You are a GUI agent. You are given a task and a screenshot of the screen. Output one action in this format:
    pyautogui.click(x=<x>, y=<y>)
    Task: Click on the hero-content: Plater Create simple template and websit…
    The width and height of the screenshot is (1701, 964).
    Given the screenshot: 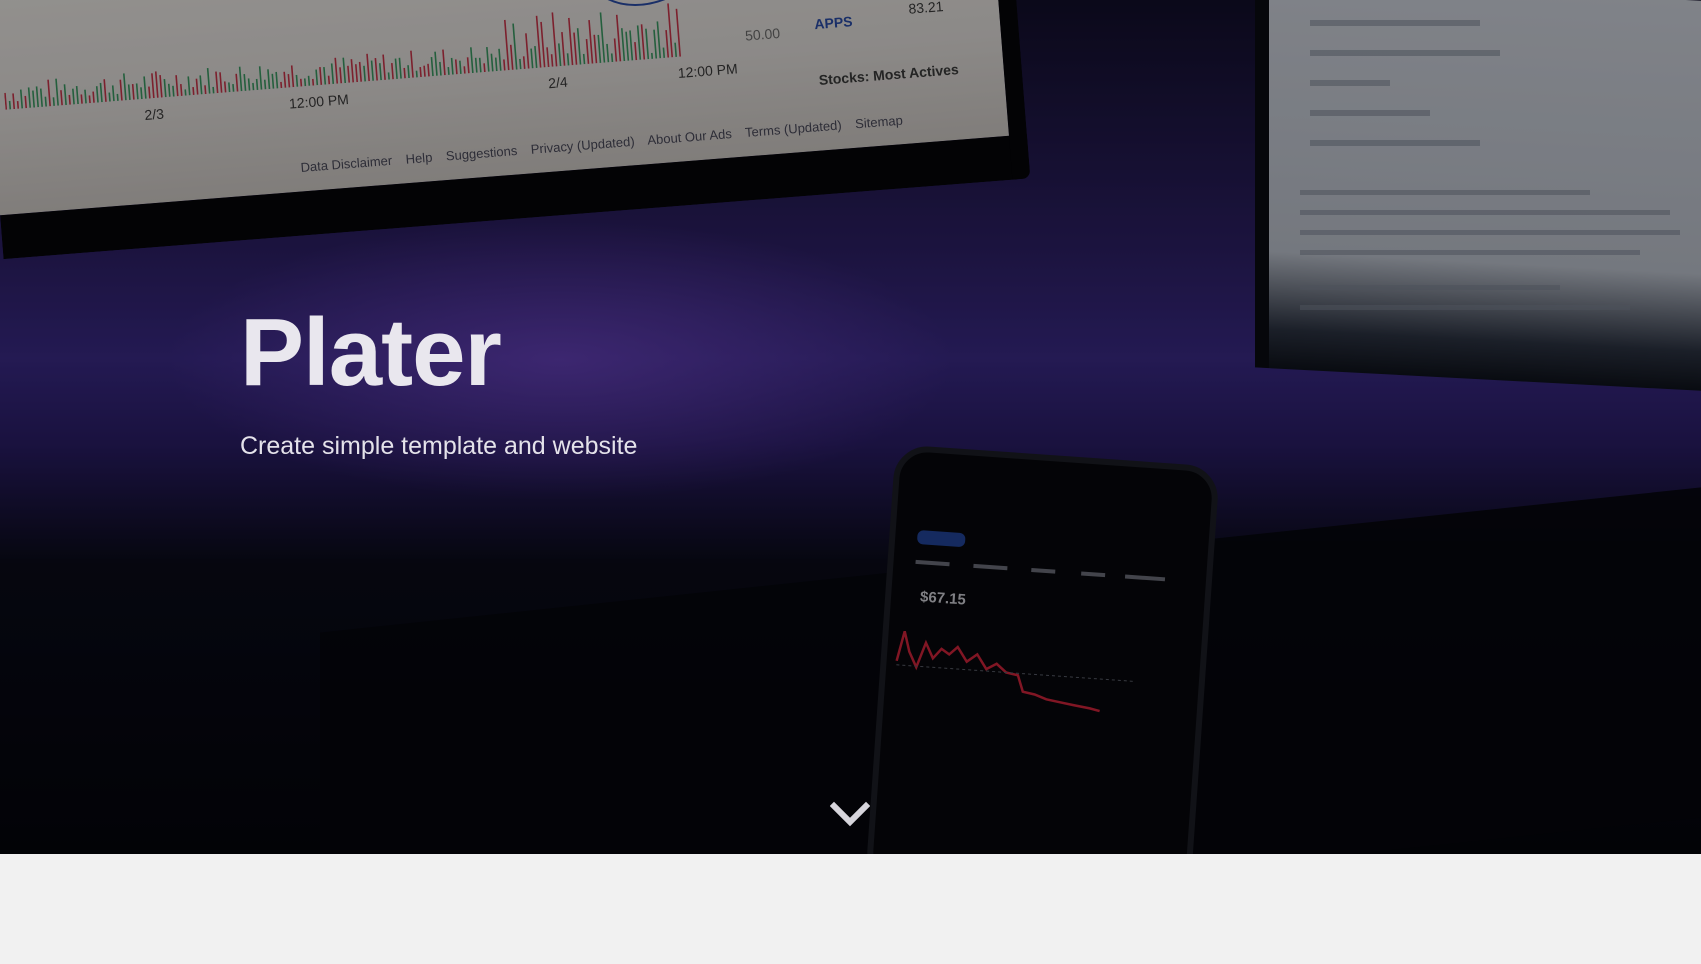 What is the action you would take?
    pyautogui.click(x=438, y=380)
    